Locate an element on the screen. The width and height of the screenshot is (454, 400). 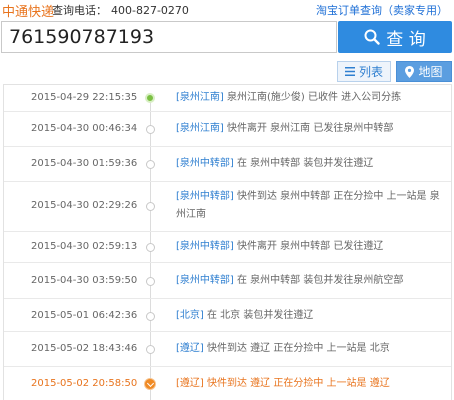
query-button-label: 查 询 is located at coordinates (406, 39).